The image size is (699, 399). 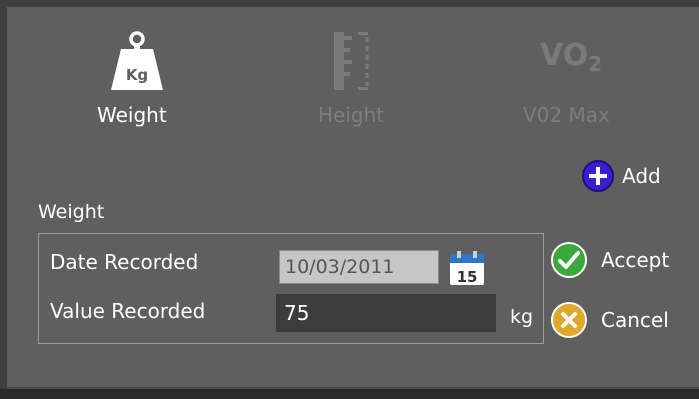 I want to click on tab-height-label: Height, so click(x=351, y=115).